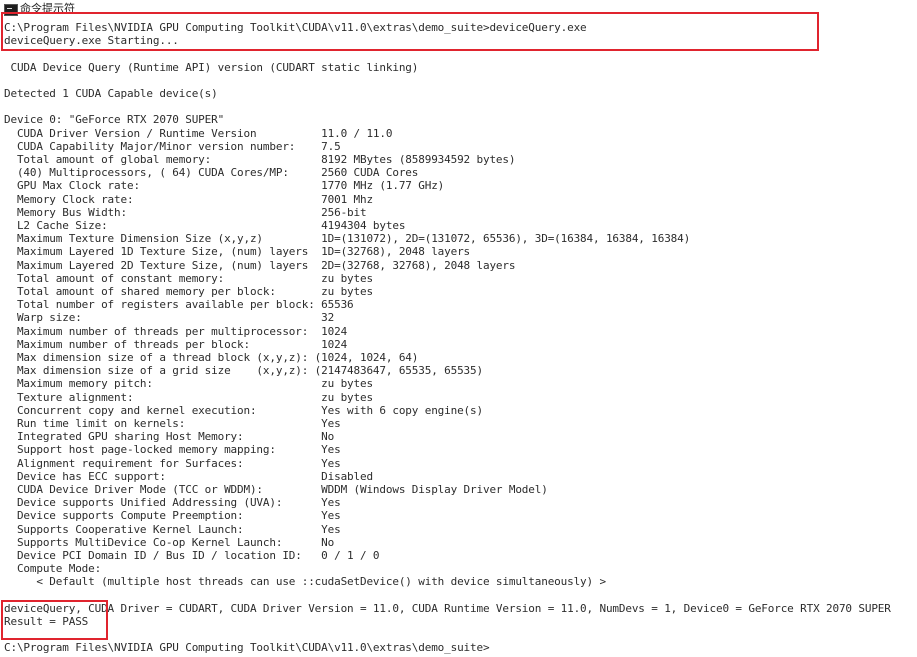 Image resolution: width=917 pixels, height=657 pixels. What do you see at coordinates (169, 437) in the screenshot?
I see `console-line: Integrated GPU sharing Host Memory: No` at bounding box center [169, 437].